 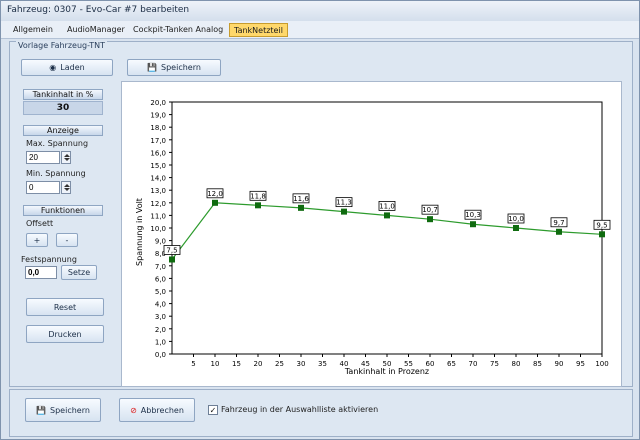 I want to click on y-tick-label: 14,0, so click(x=158, y=179).